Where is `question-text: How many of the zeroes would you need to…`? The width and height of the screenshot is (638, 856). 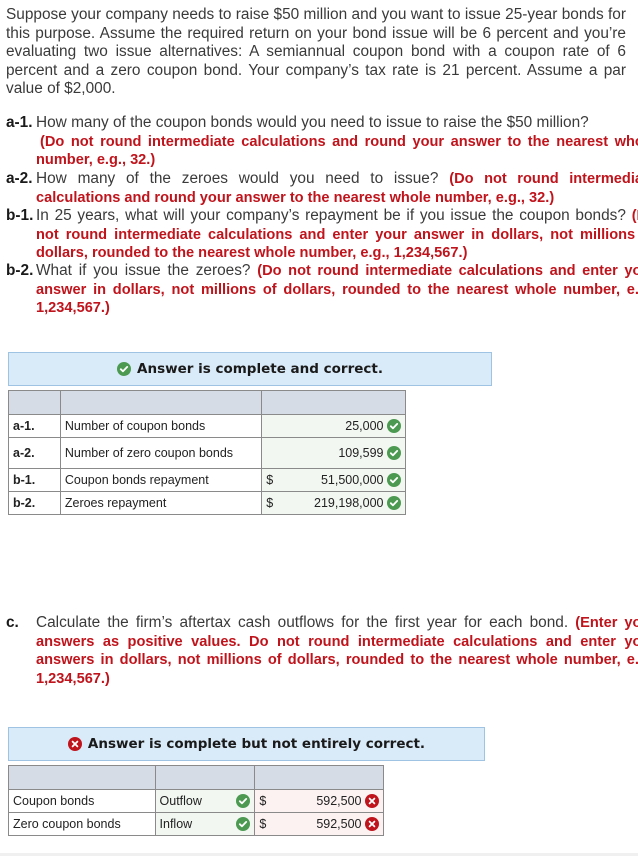 question-text: How many of the zeroes would you need to… is located at coordinates (237, 178).